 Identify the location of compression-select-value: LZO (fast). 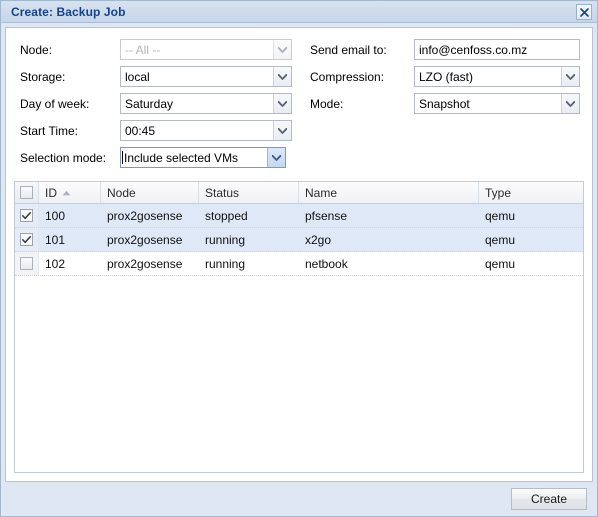
(446, 76).